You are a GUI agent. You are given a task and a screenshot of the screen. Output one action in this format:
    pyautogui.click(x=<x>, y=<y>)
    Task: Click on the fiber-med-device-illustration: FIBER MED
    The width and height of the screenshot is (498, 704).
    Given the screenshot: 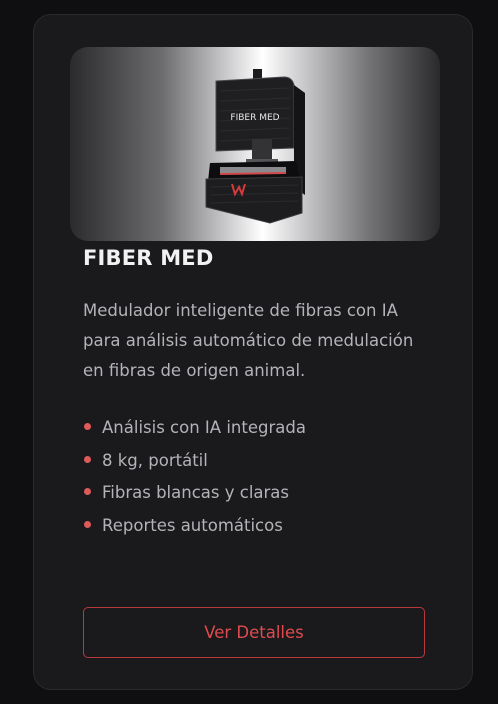 What is the action you would take?
    pyautogui.click(x=255, y=146)
    